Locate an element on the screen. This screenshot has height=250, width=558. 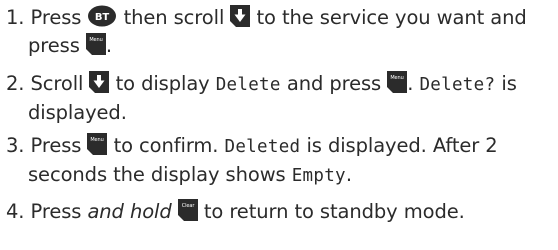
display-text: Empty is located at coordinates (318, 176).